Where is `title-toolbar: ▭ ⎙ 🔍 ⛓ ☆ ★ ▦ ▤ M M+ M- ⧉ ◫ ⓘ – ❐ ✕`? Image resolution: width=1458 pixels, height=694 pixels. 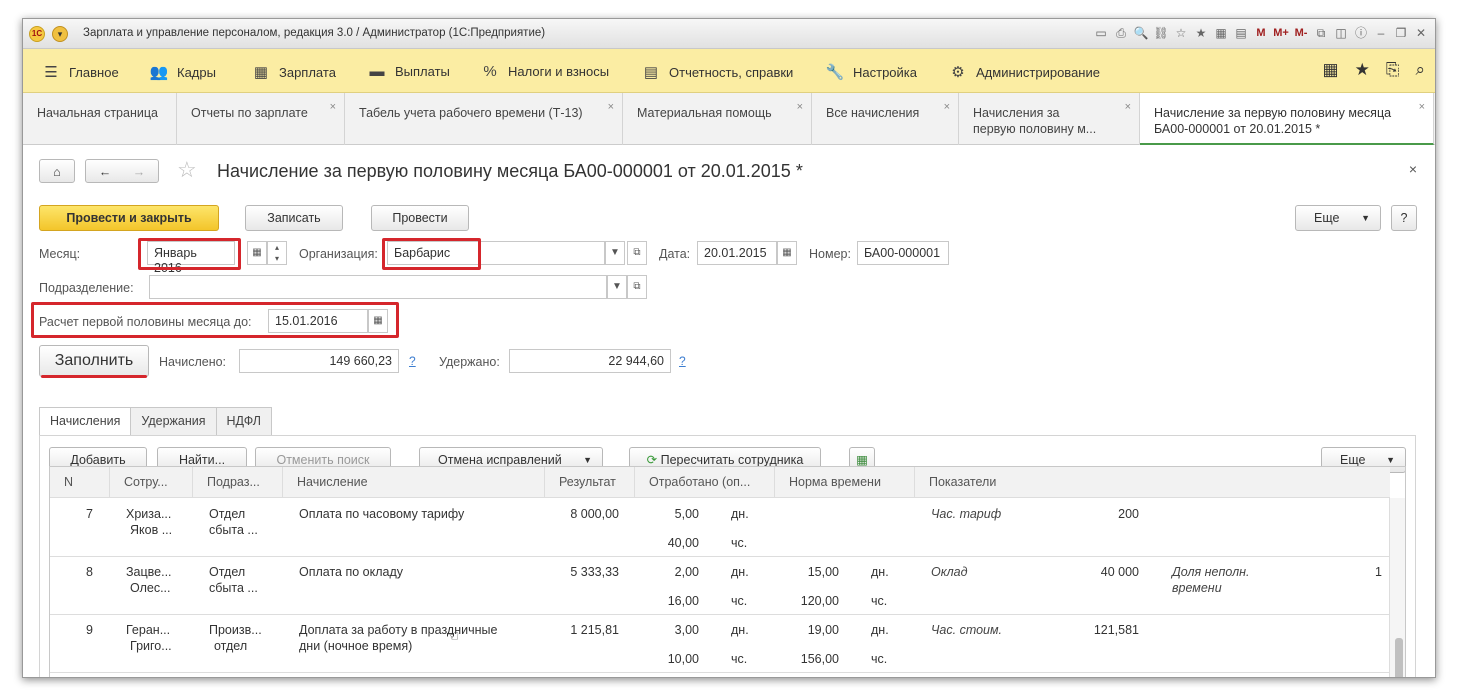
title-toolbar: ▭ ⎙ 🔍 ⛓ ☆ ★ ▦ ▤ M M+ M- ⧉ ◫ ⓘ – ❐ ✕ is located at coordinates (1261, 33).